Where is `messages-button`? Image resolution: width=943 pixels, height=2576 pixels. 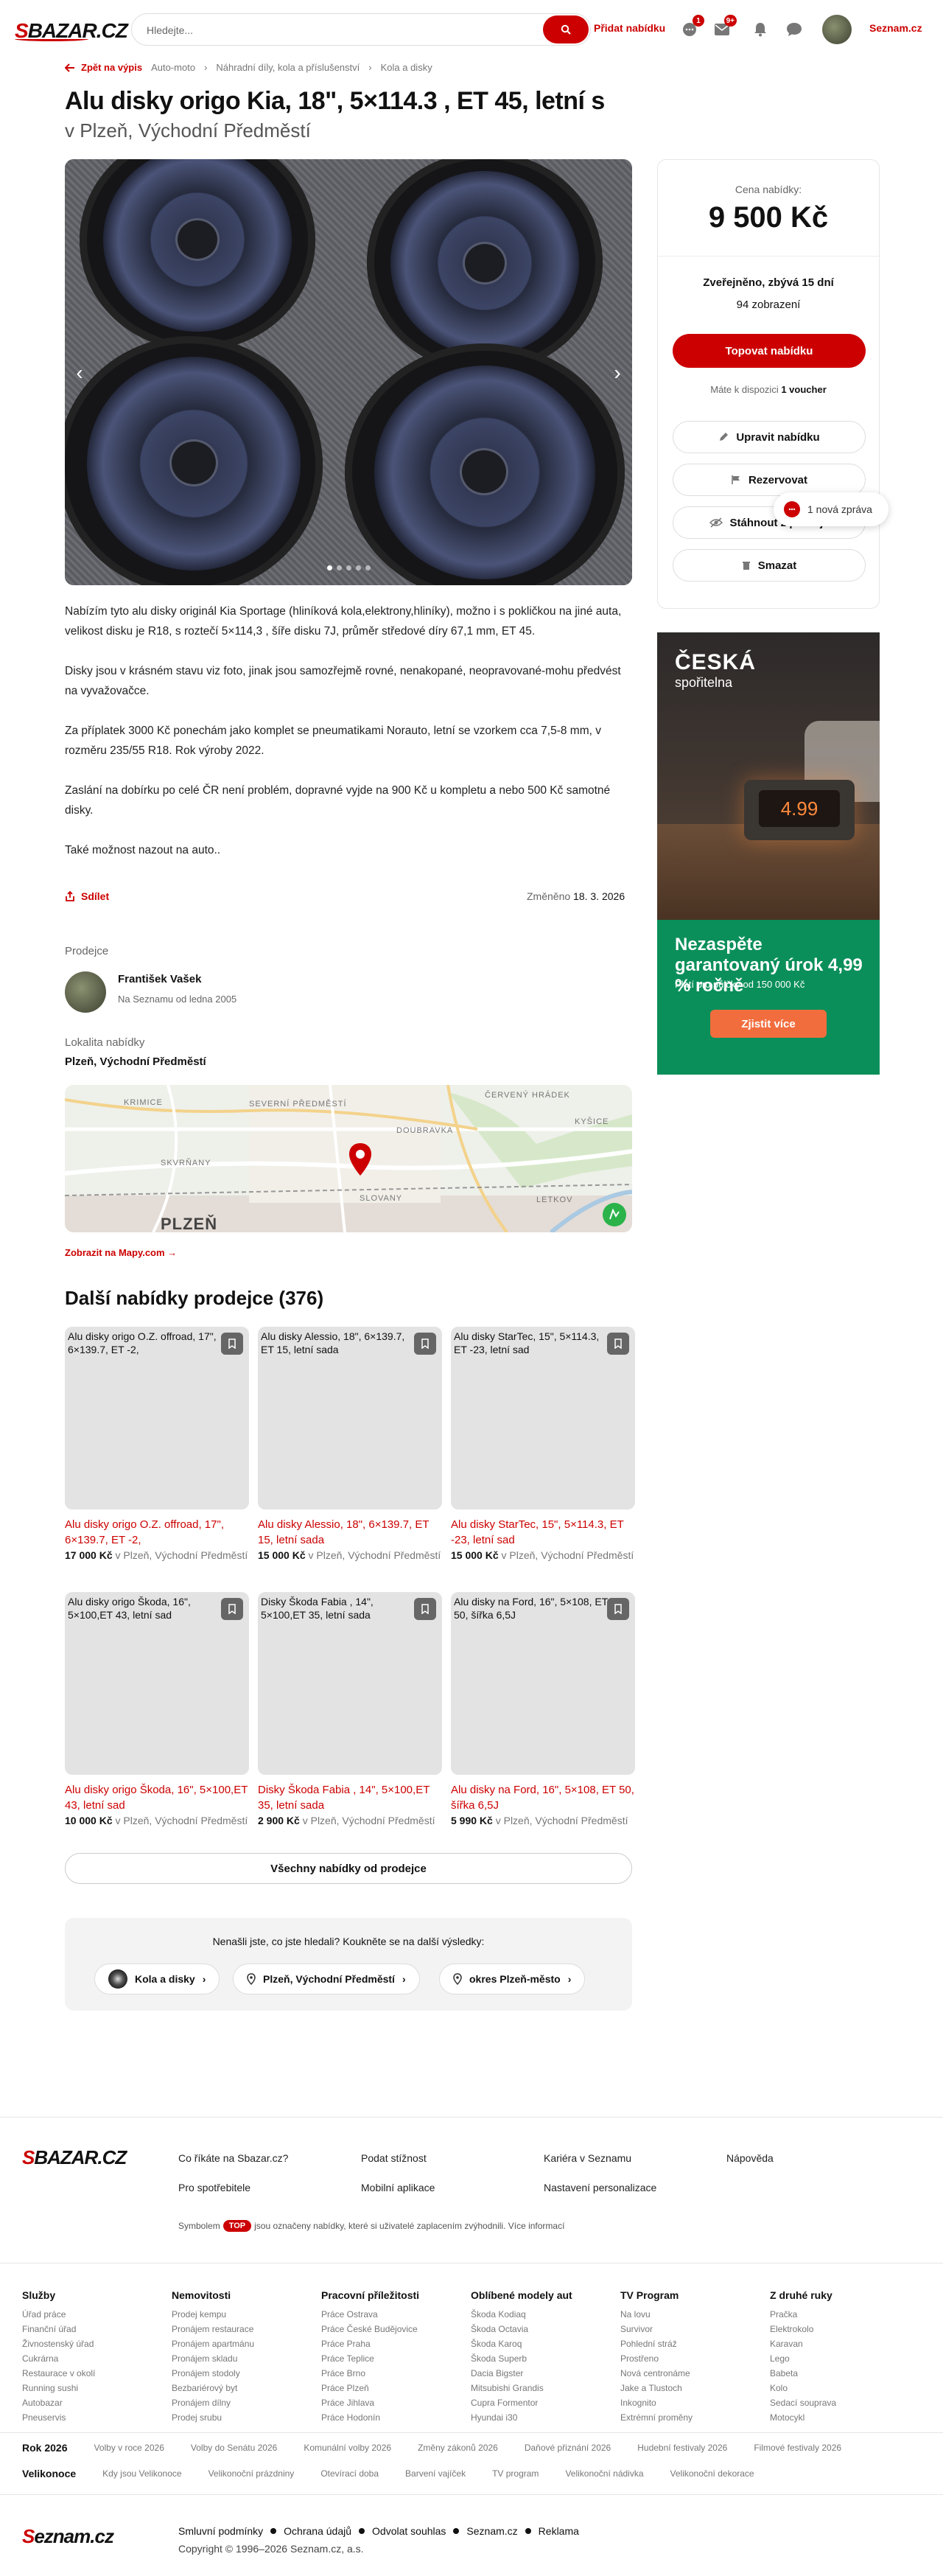 messages-button is located at coordinates (794, 29).